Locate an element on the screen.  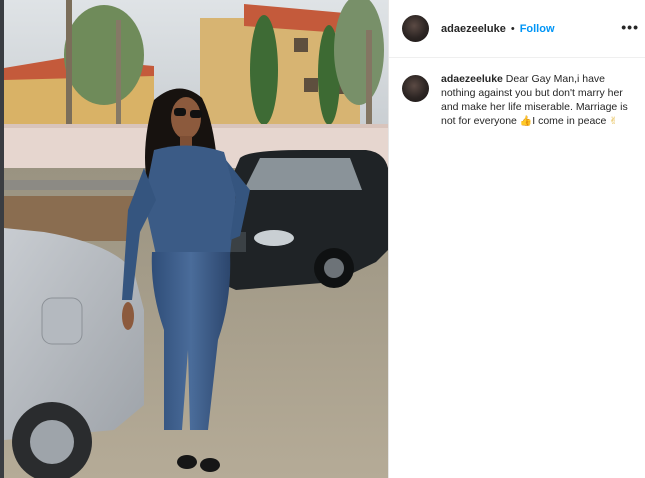
caption-username: adaezeeluke is located at coordinates (472, 79).